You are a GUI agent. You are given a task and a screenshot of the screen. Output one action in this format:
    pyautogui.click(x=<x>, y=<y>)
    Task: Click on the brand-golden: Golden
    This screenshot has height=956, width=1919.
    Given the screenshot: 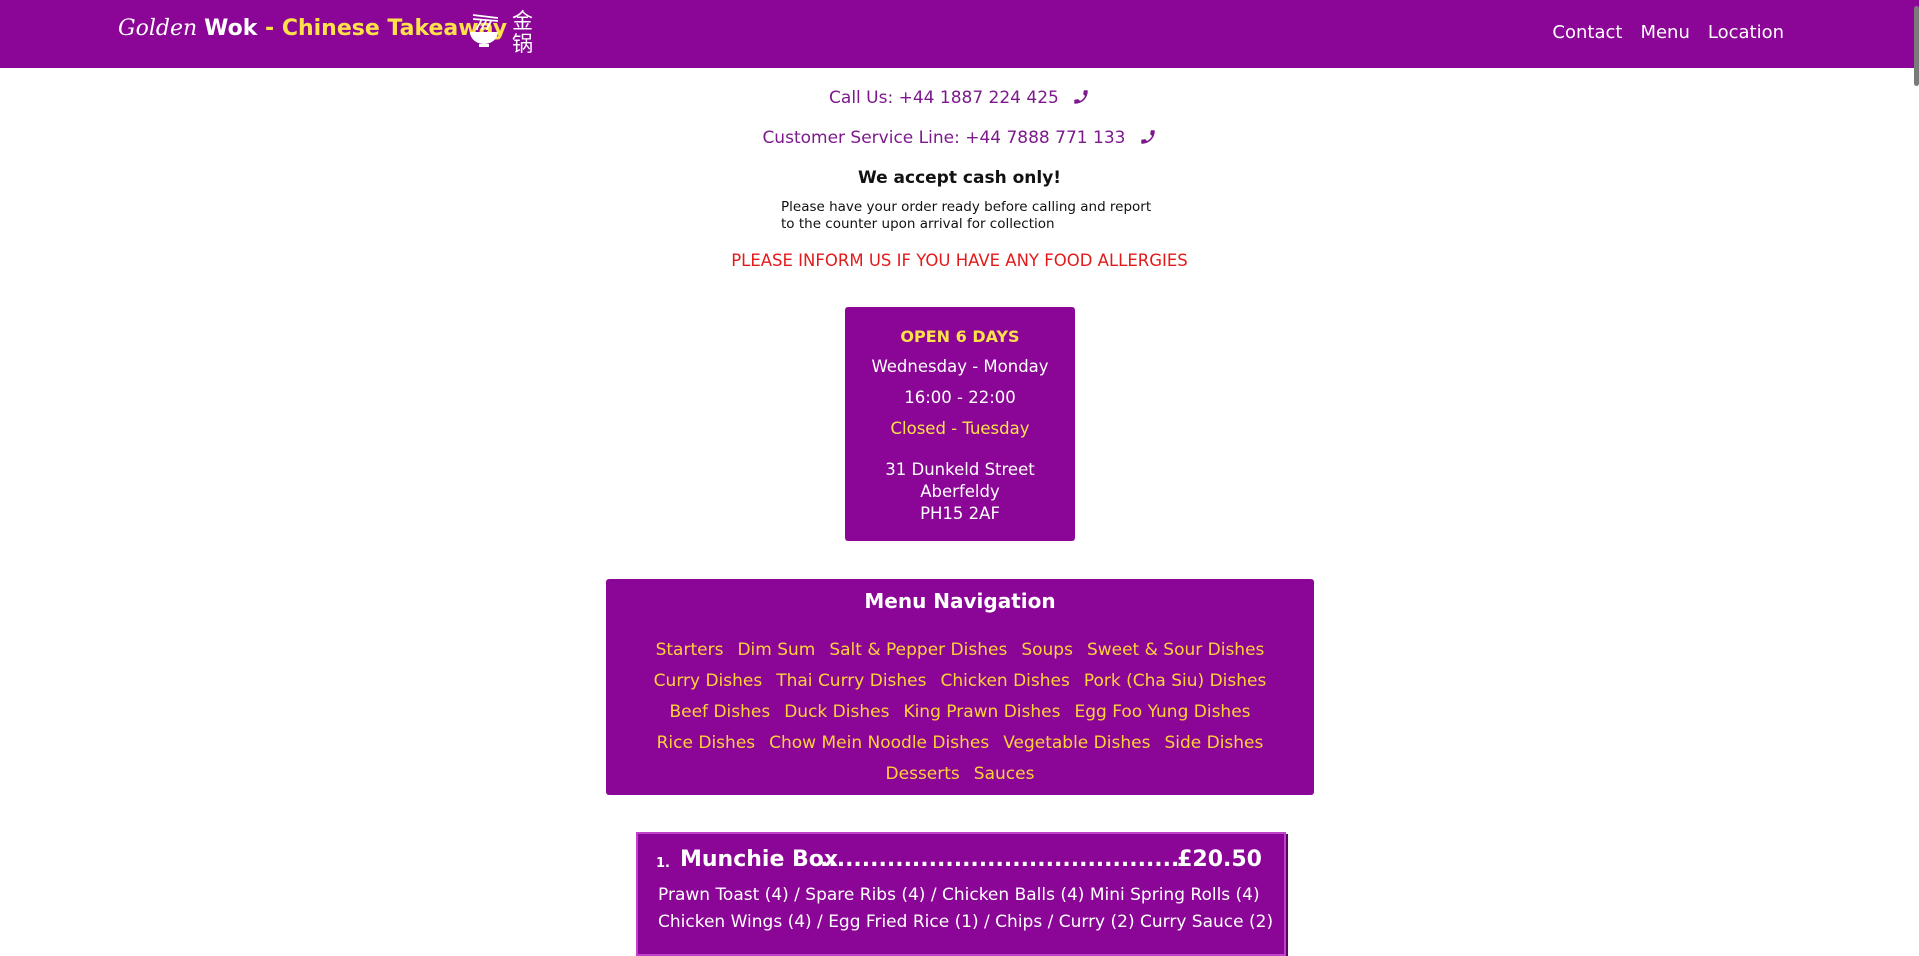 What is the action you would take?
    pyautogui.click(x=158, y=28)
    